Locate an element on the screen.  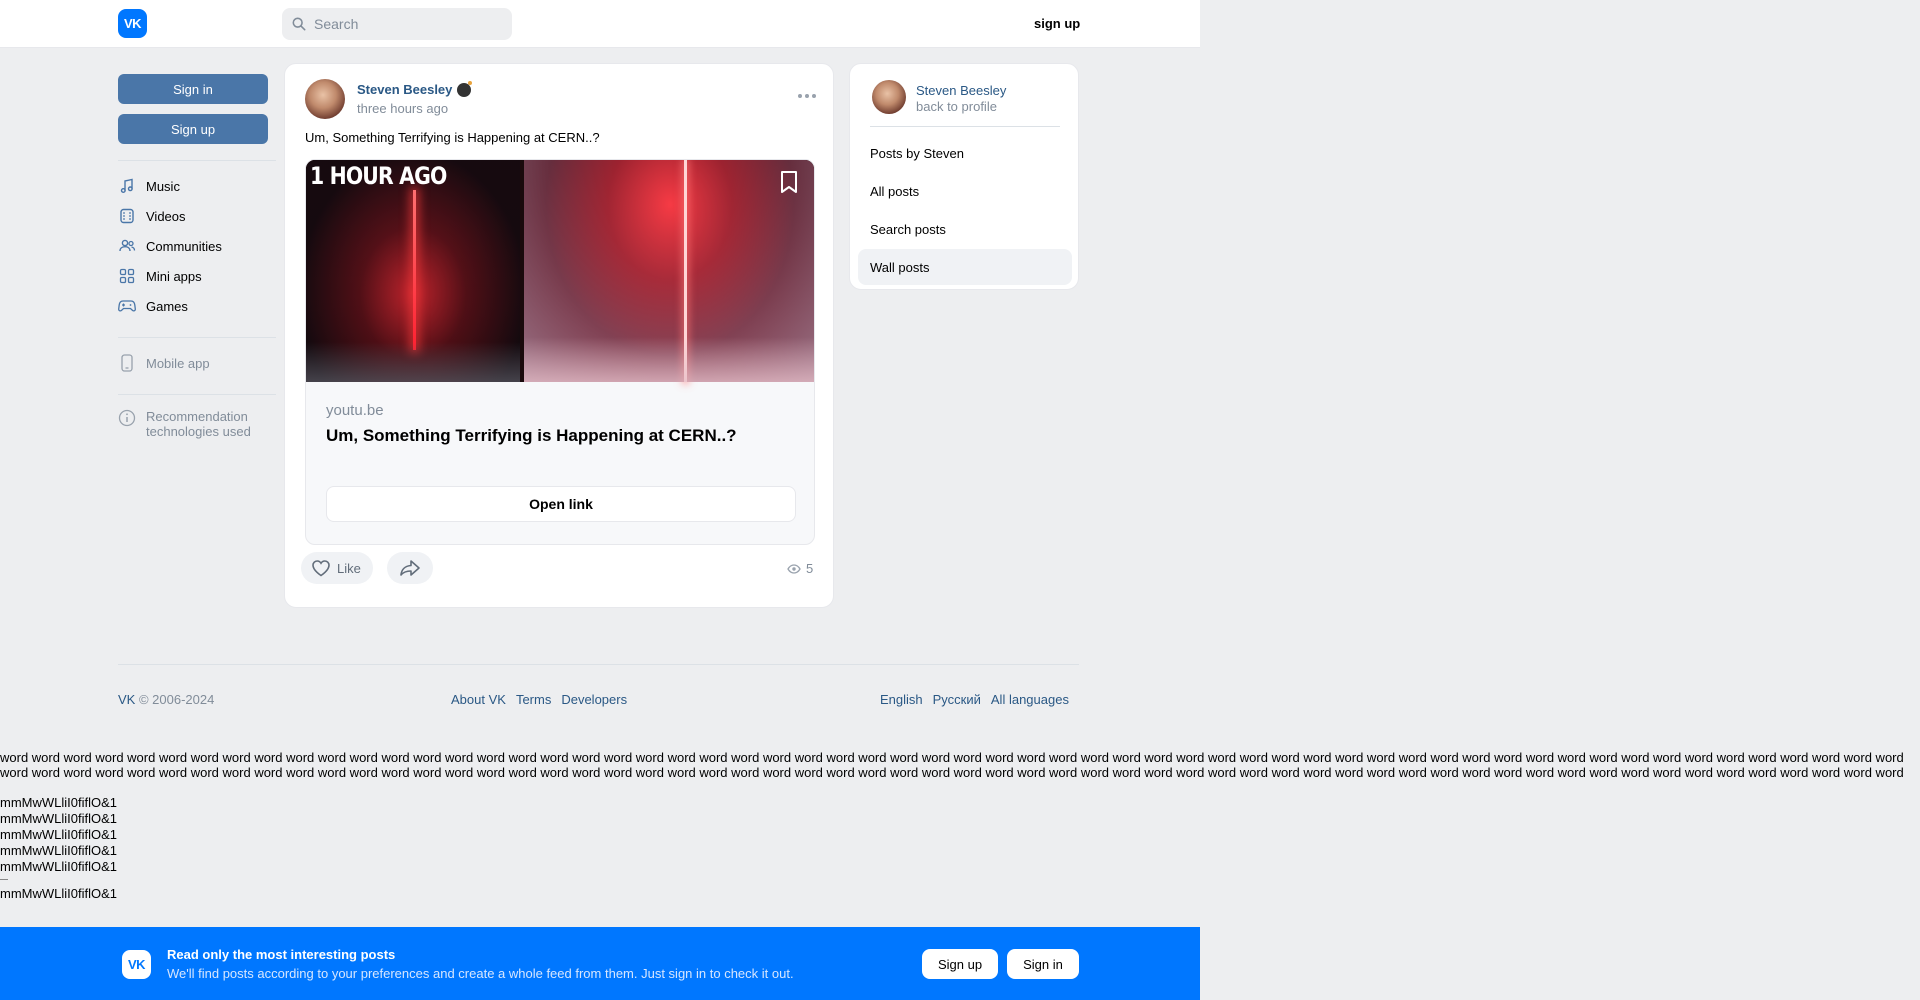
nav-label-games: Games is located at coordinates (167, 306).